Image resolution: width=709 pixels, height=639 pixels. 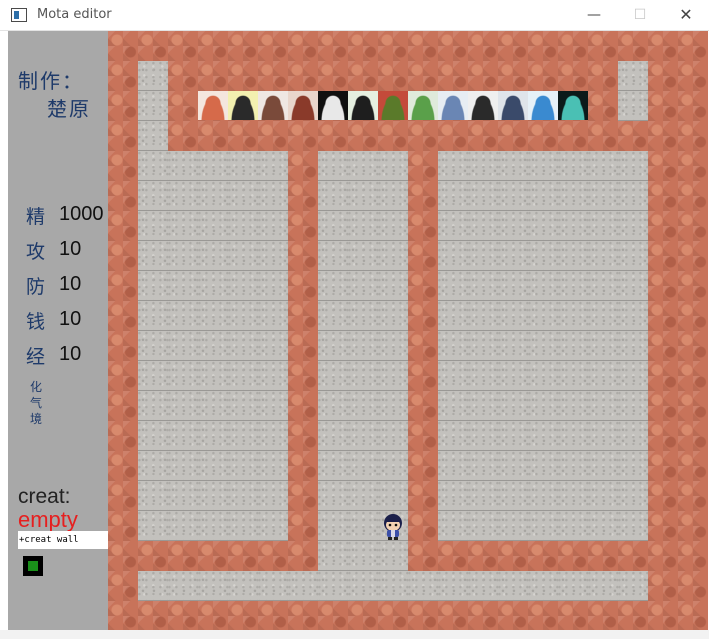 I want to click on minimize-button: —, so click(x=594, y=15).